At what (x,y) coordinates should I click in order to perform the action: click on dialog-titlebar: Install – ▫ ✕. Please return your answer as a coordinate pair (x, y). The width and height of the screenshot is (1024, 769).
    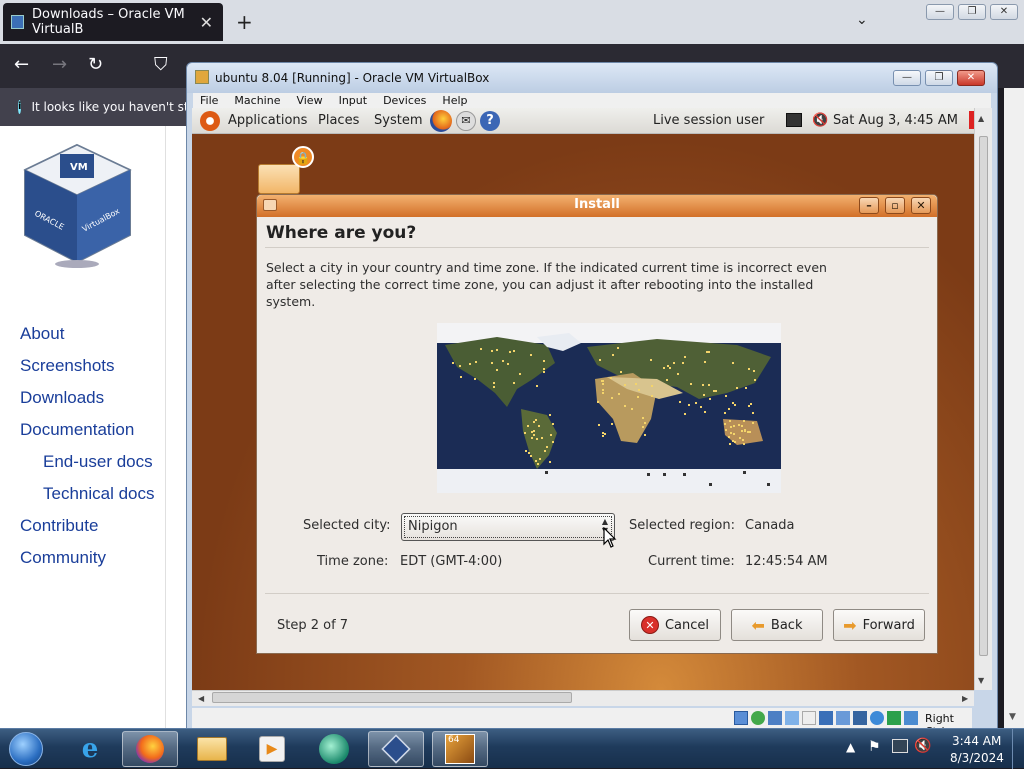
    Looking at the image, I should click on (597, 206).